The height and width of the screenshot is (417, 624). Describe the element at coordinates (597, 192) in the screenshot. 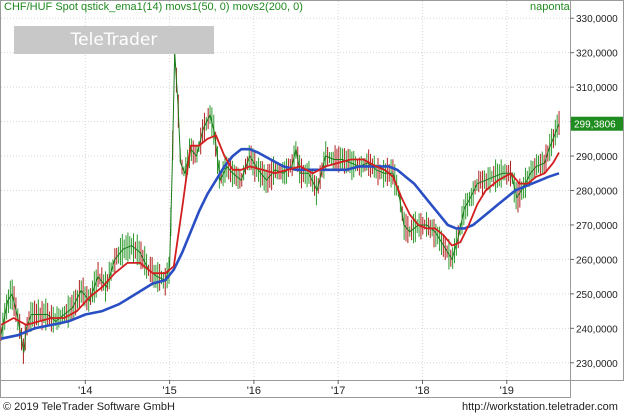

I see `y-tick-label: 280,0000` at that location.